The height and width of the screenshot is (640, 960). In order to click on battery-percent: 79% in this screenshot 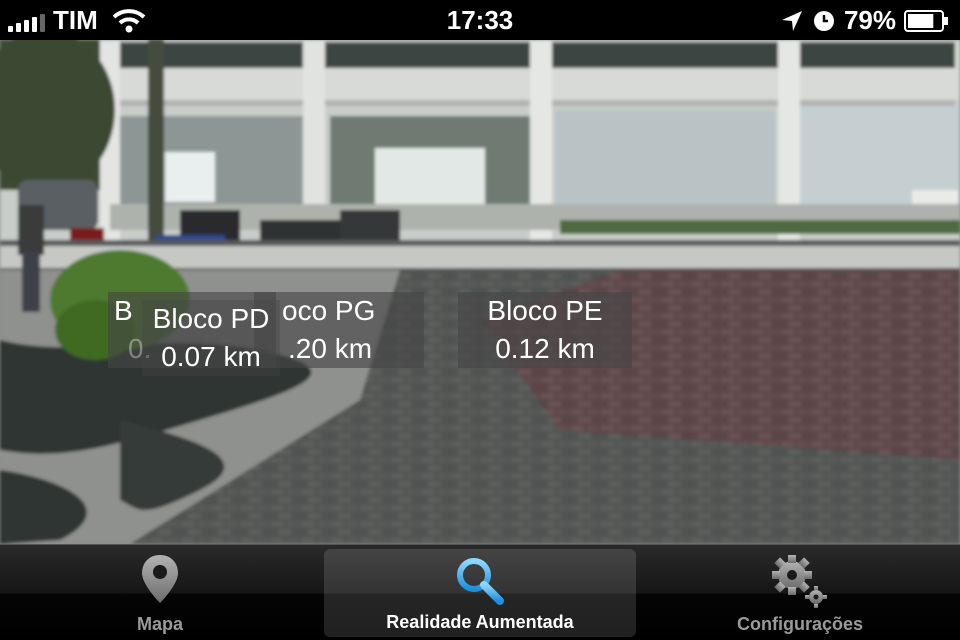, I will do `click(869, 20)`.